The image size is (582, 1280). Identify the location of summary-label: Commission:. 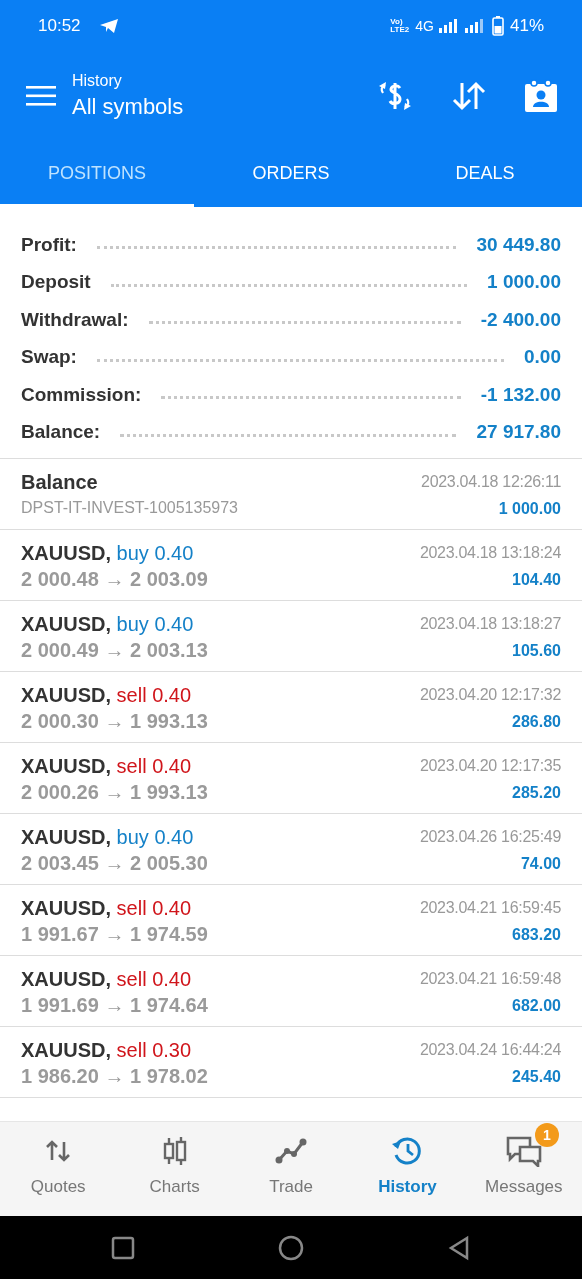
(81, 394).